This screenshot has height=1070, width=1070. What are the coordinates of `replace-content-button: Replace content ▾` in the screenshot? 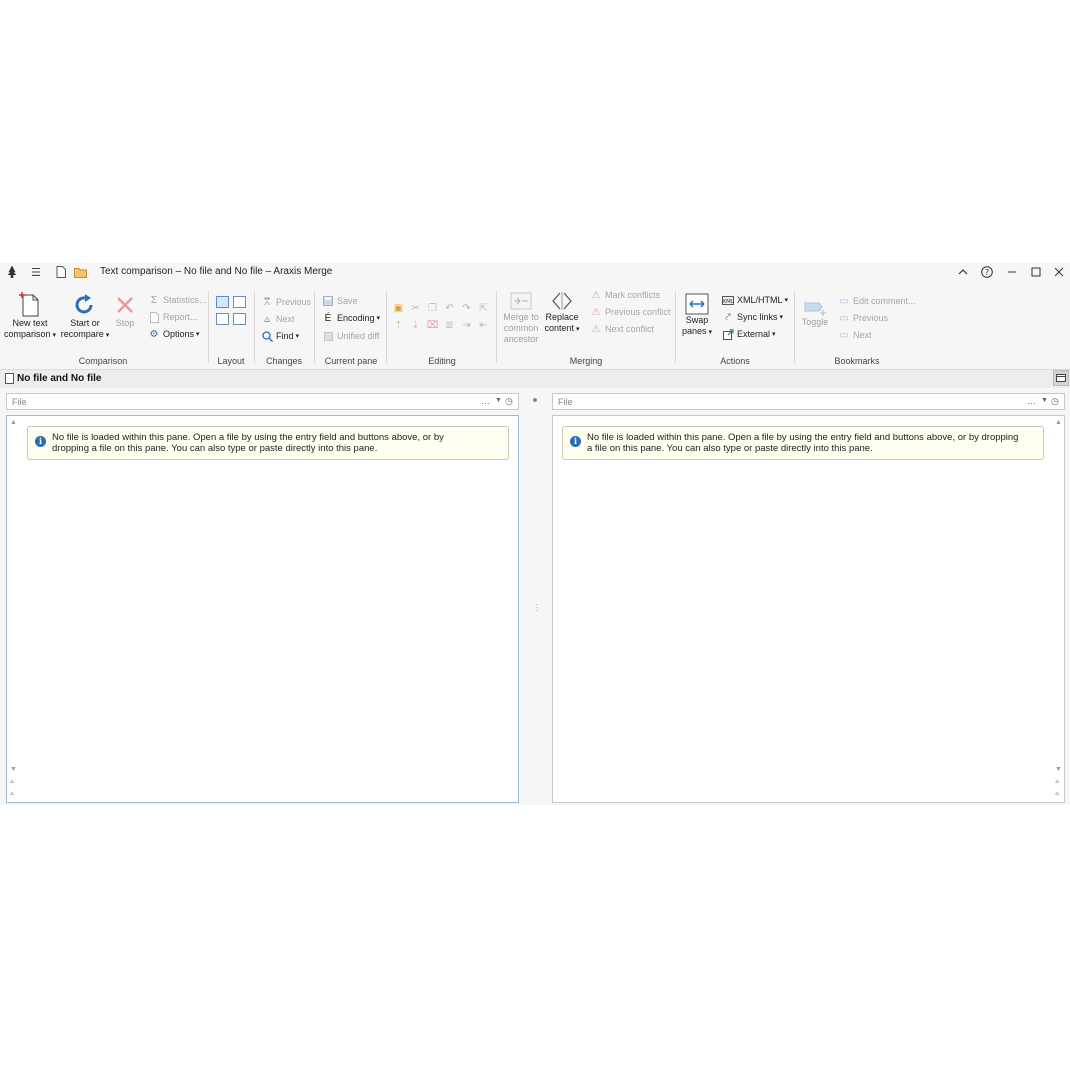 It's located at (562, 312).